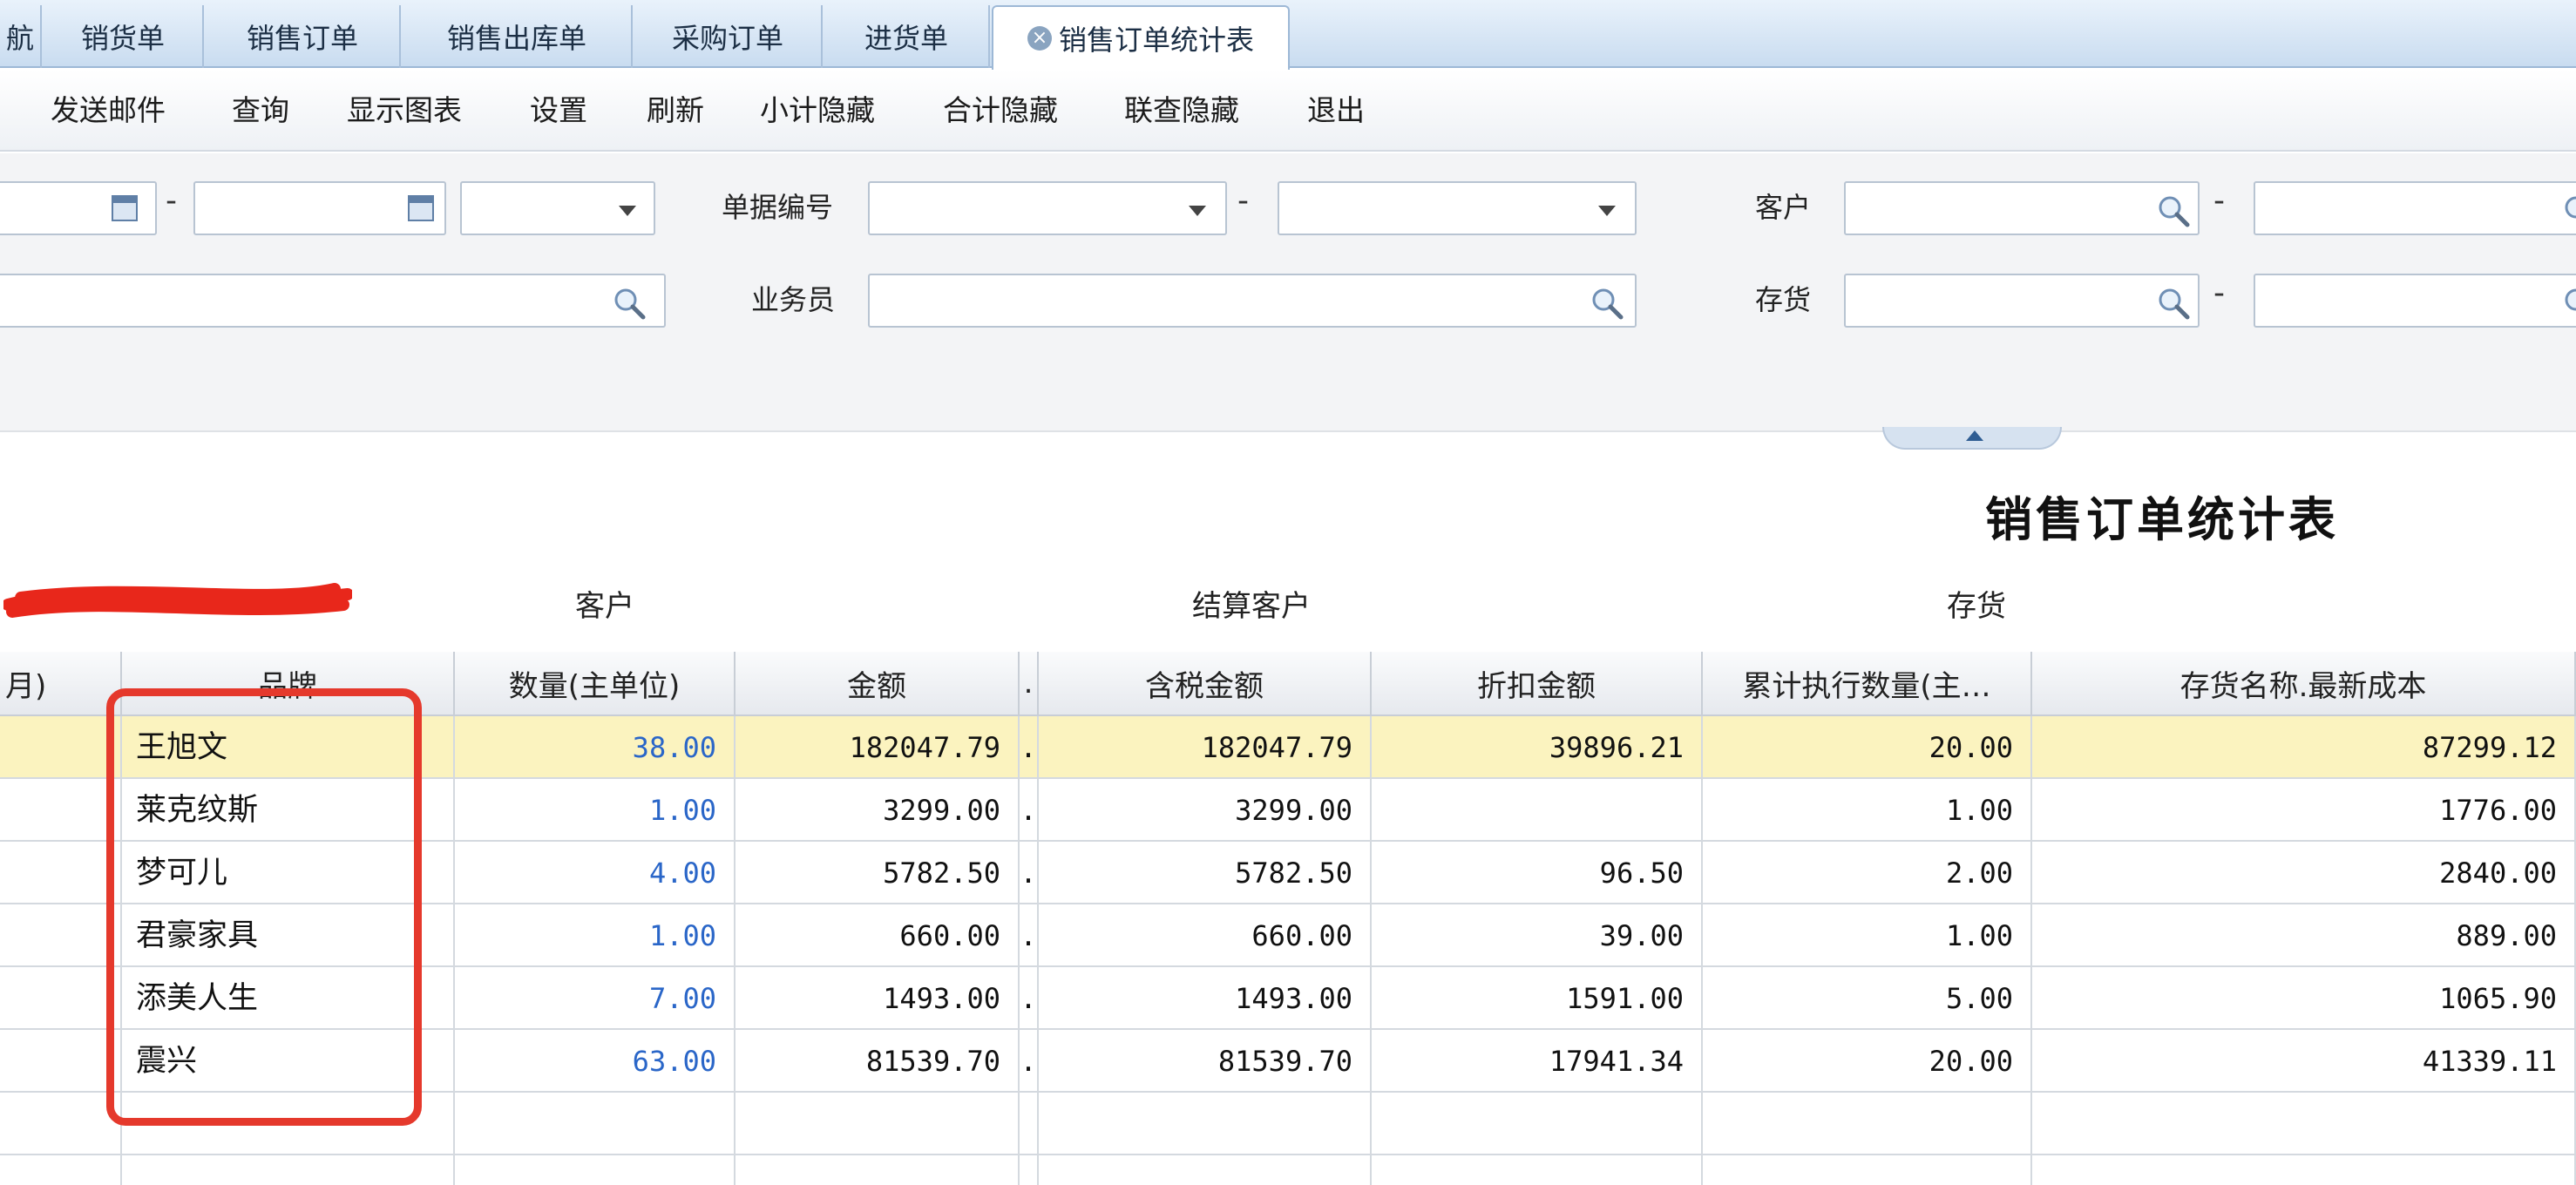 Image resolution: width=2576 pixels, height=1185 pixels. Describe the element at coordinates (878, 1061) in the screenshot. I see `cell-amount: 81539.70` at that location.